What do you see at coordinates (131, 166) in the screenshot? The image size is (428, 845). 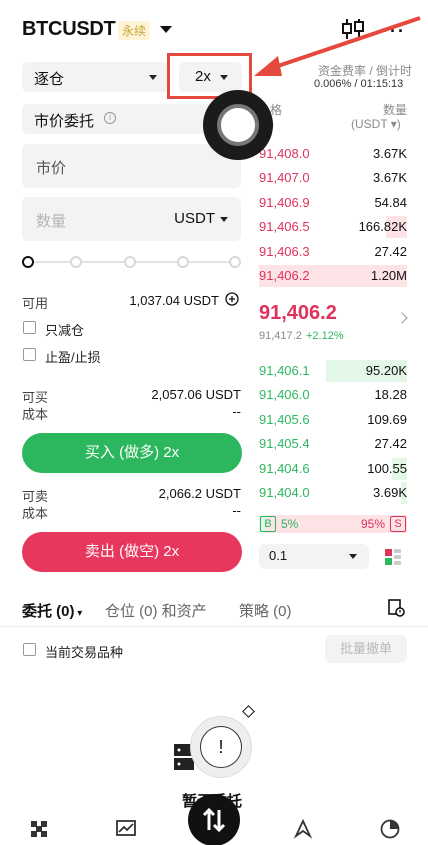 I see `price-field: 市价` at bounding box center [131, 166].